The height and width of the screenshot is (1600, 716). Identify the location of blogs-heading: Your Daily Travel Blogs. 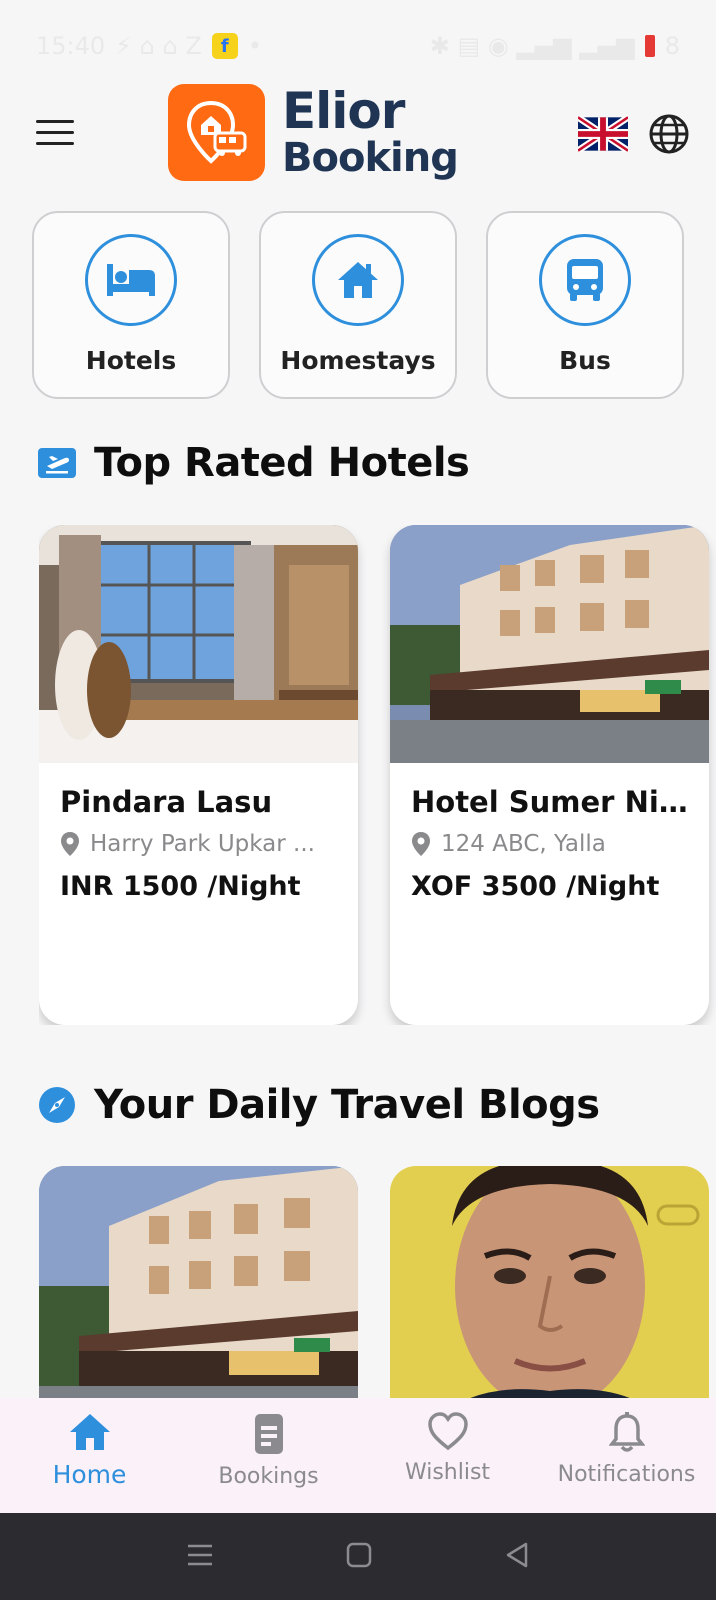
(319, 1105).